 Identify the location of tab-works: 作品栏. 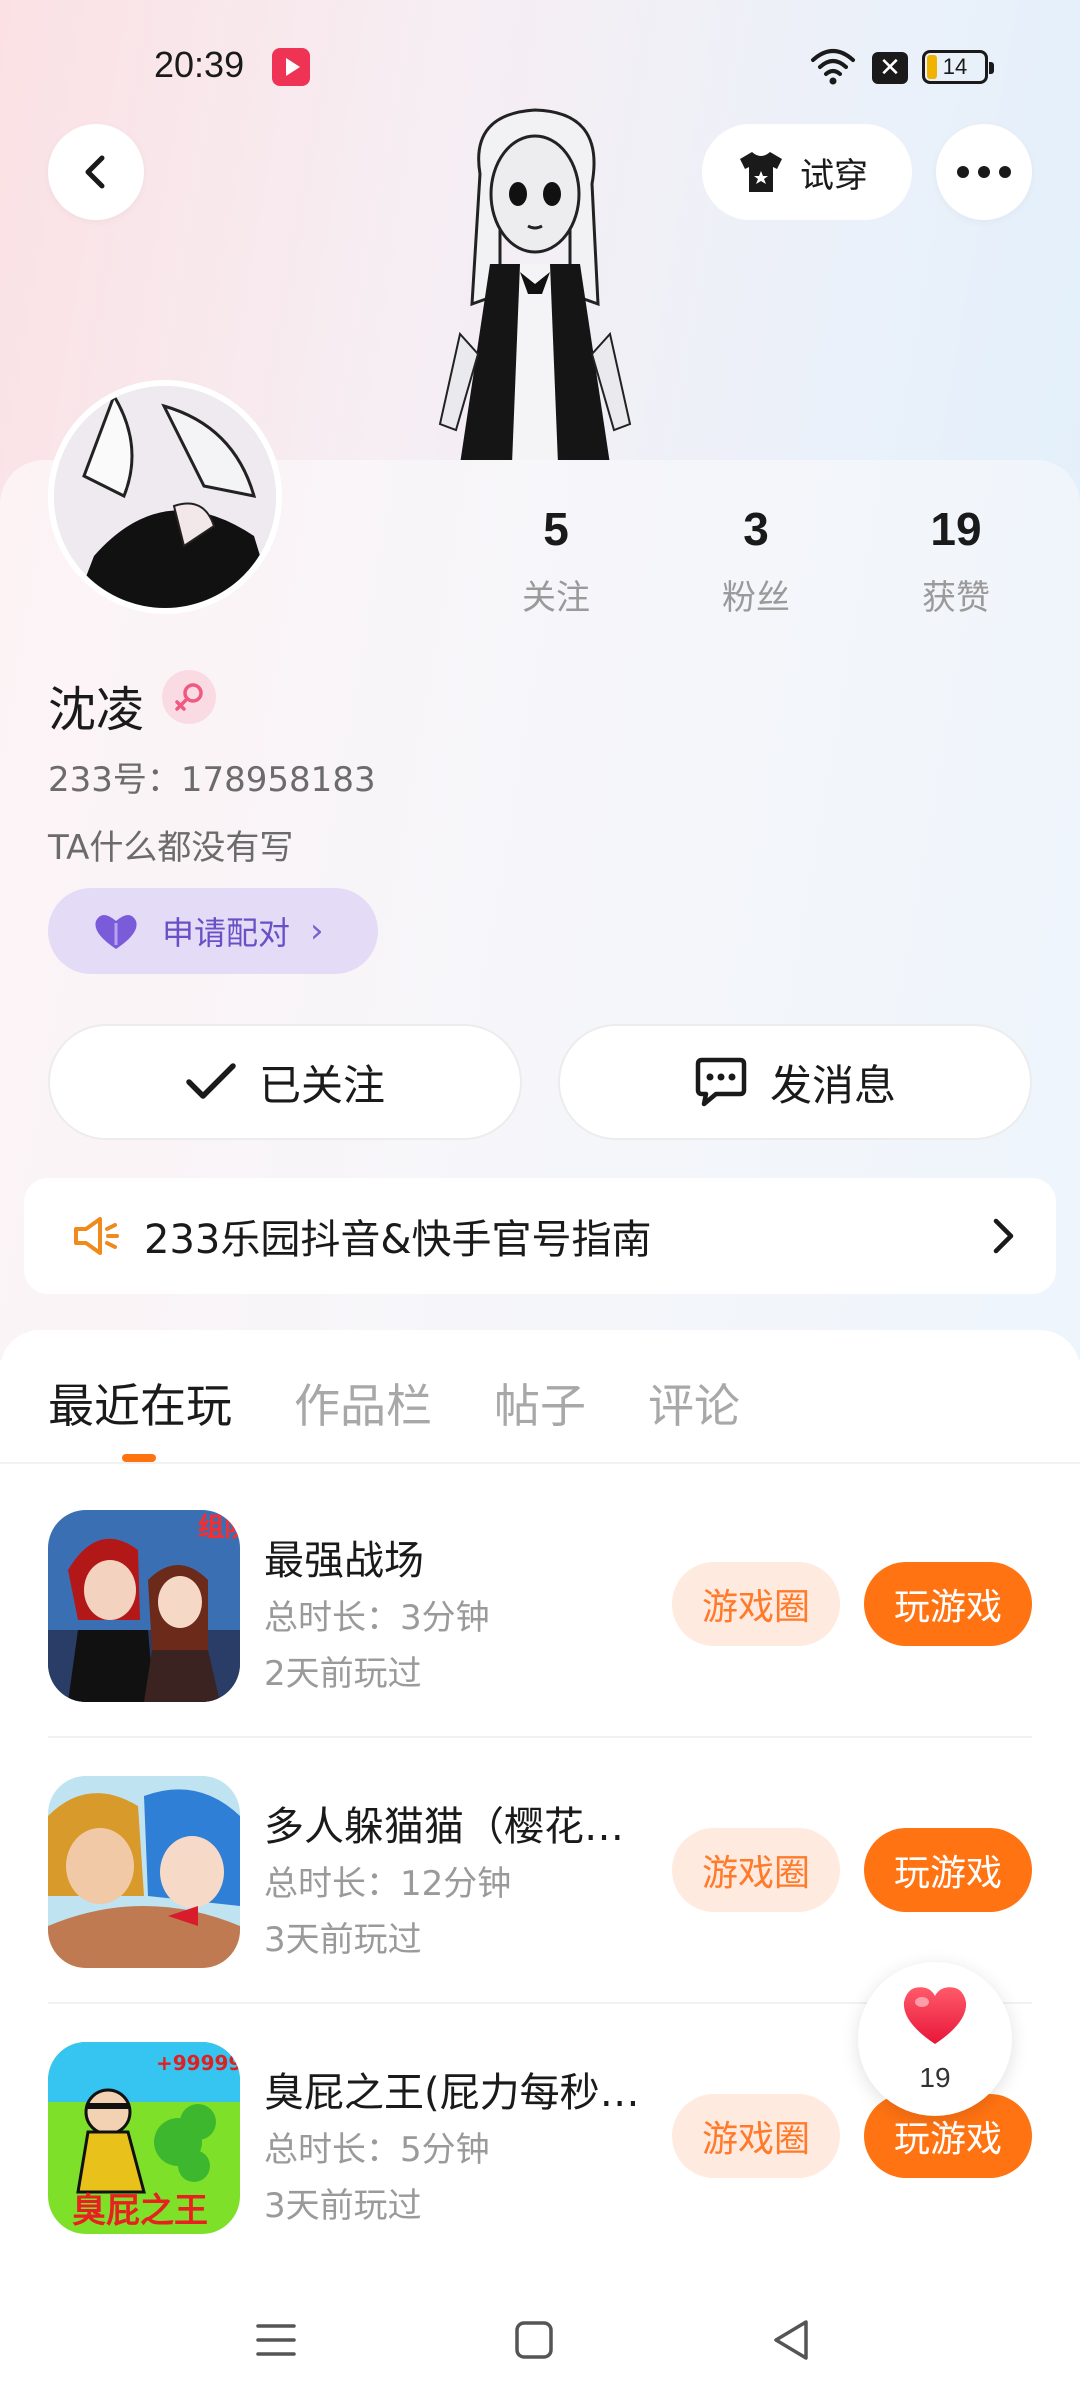
(363, 1403).